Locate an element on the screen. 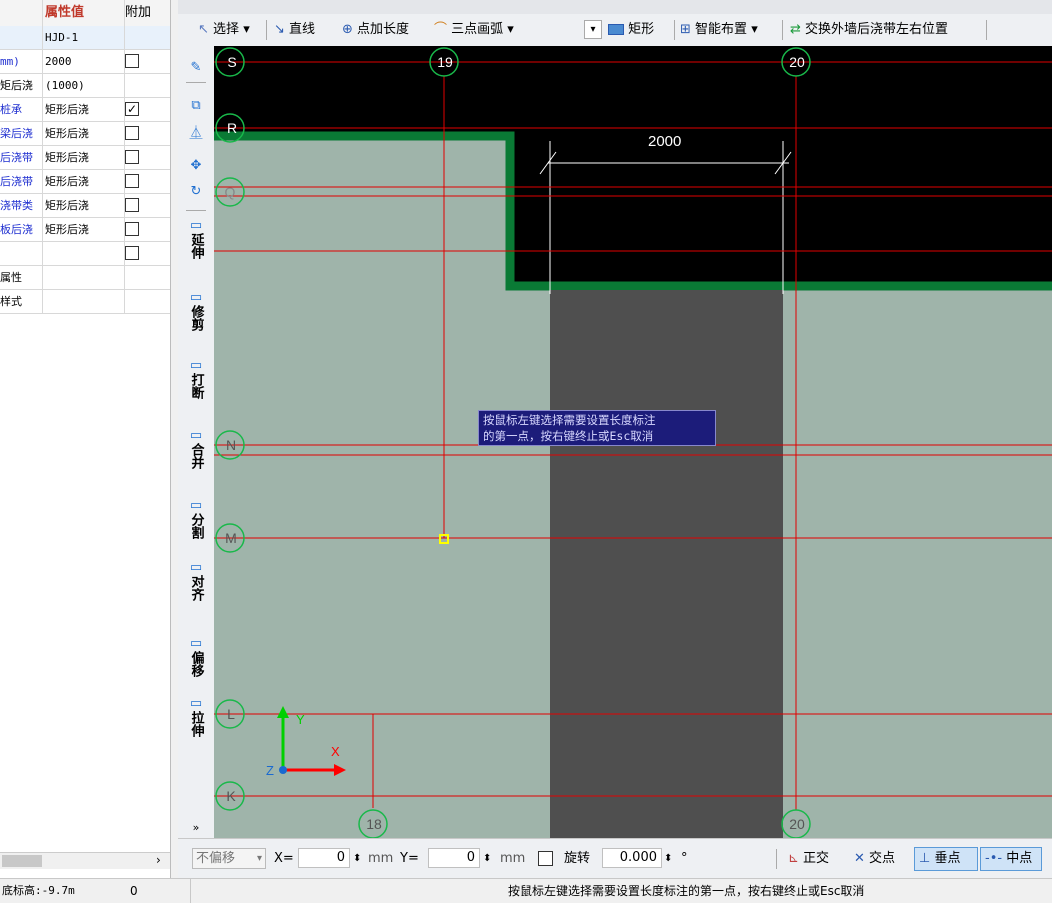 This screenshot has height=903, width=1052. point-plus-icon: ⊕ is located at coordinates (347, 29).